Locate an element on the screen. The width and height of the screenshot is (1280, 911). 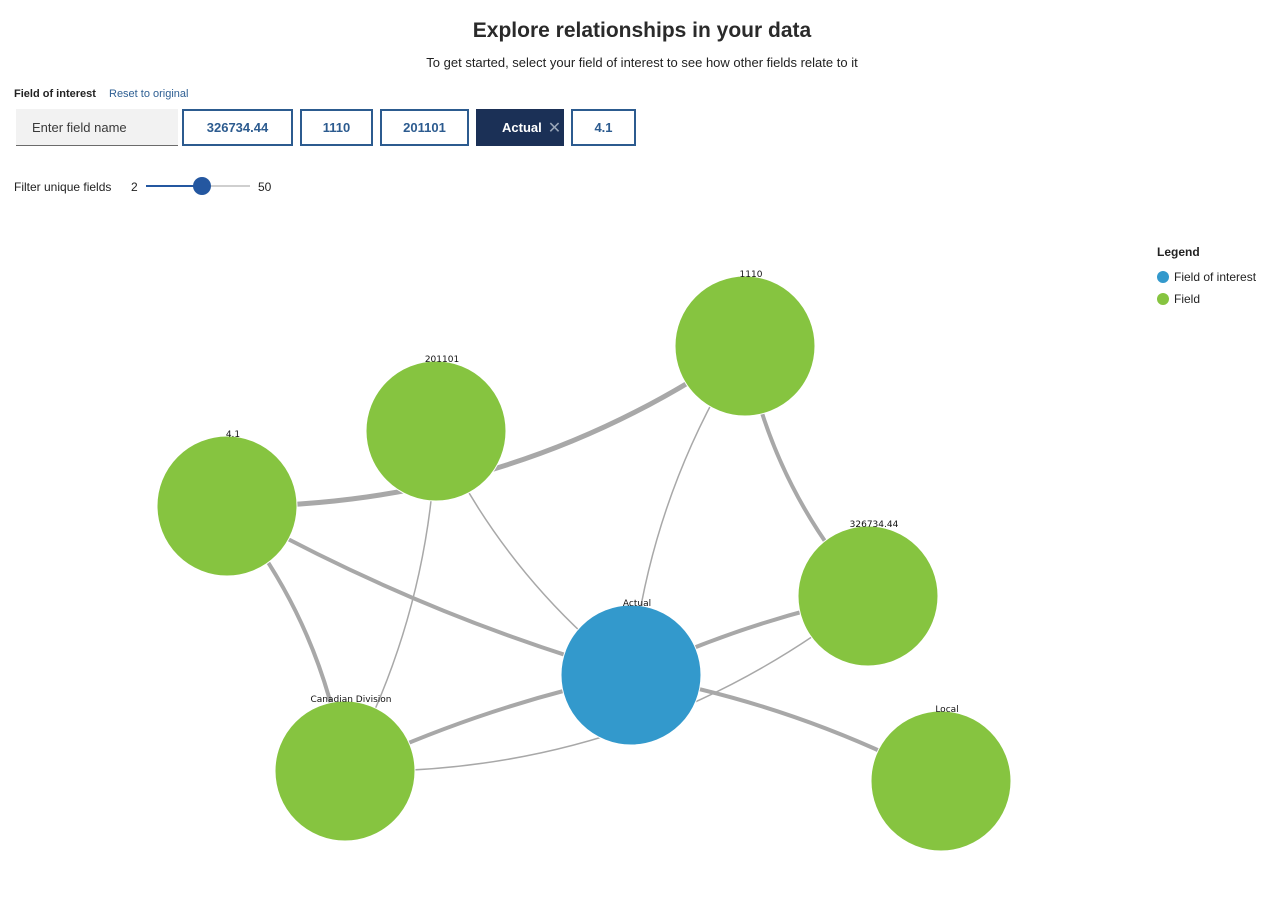
node-label: Actual is located at coordinates (637, 604).